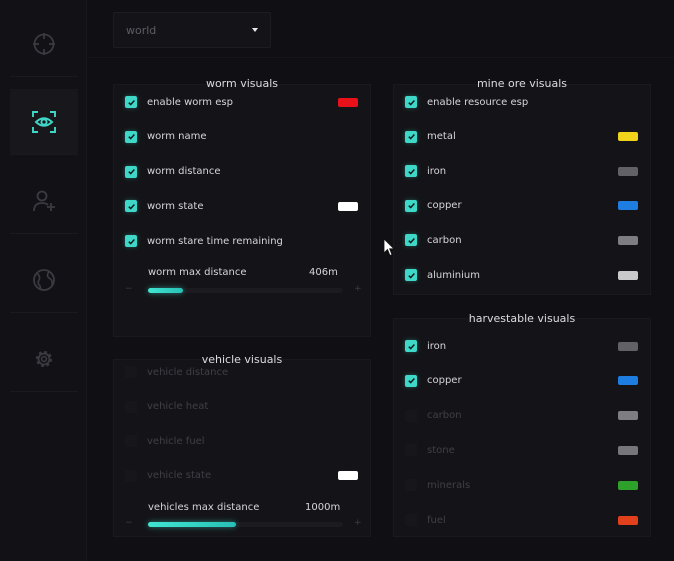 The image size is (674, 561). What do you see at coordinates (131, 241) in the screenshot?
I see `worm-worm-stare-time-remaining-checkbox` at bounding box center [131, 241].